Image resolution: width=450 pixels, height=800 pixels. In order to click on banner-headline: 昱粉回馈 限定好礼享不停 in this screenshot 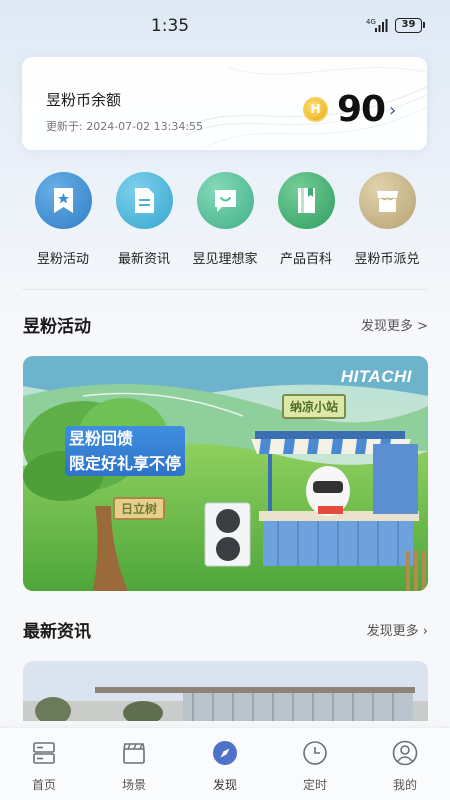, I will do `click(125, 451)`.